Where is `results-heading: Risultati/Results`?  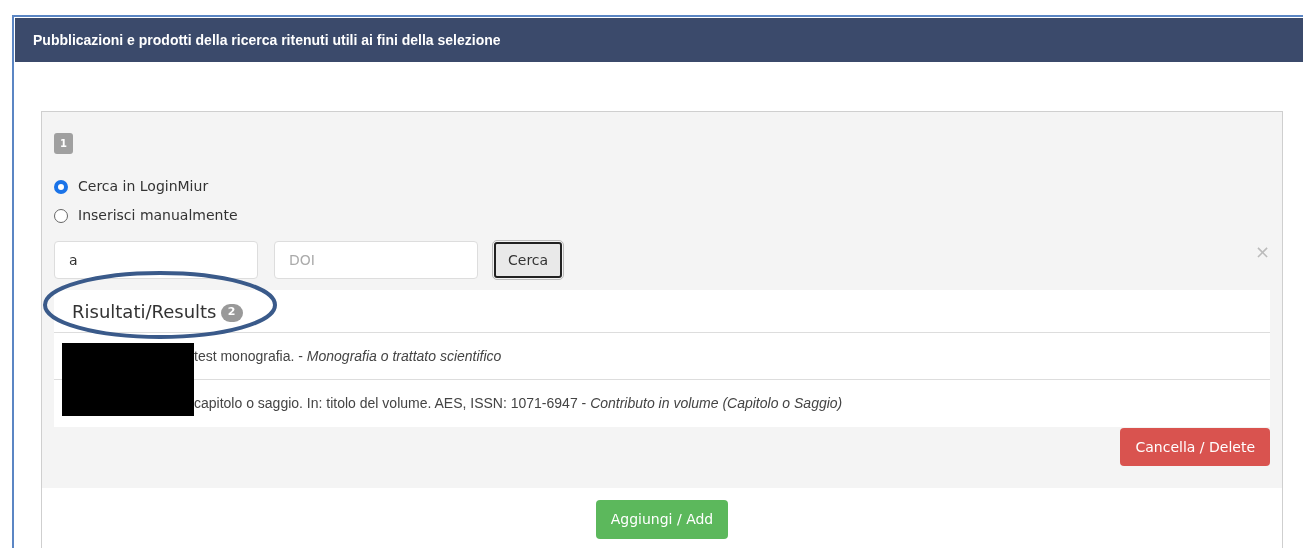
results-heading: Risultati/Results is located at coordinates (144, 311).